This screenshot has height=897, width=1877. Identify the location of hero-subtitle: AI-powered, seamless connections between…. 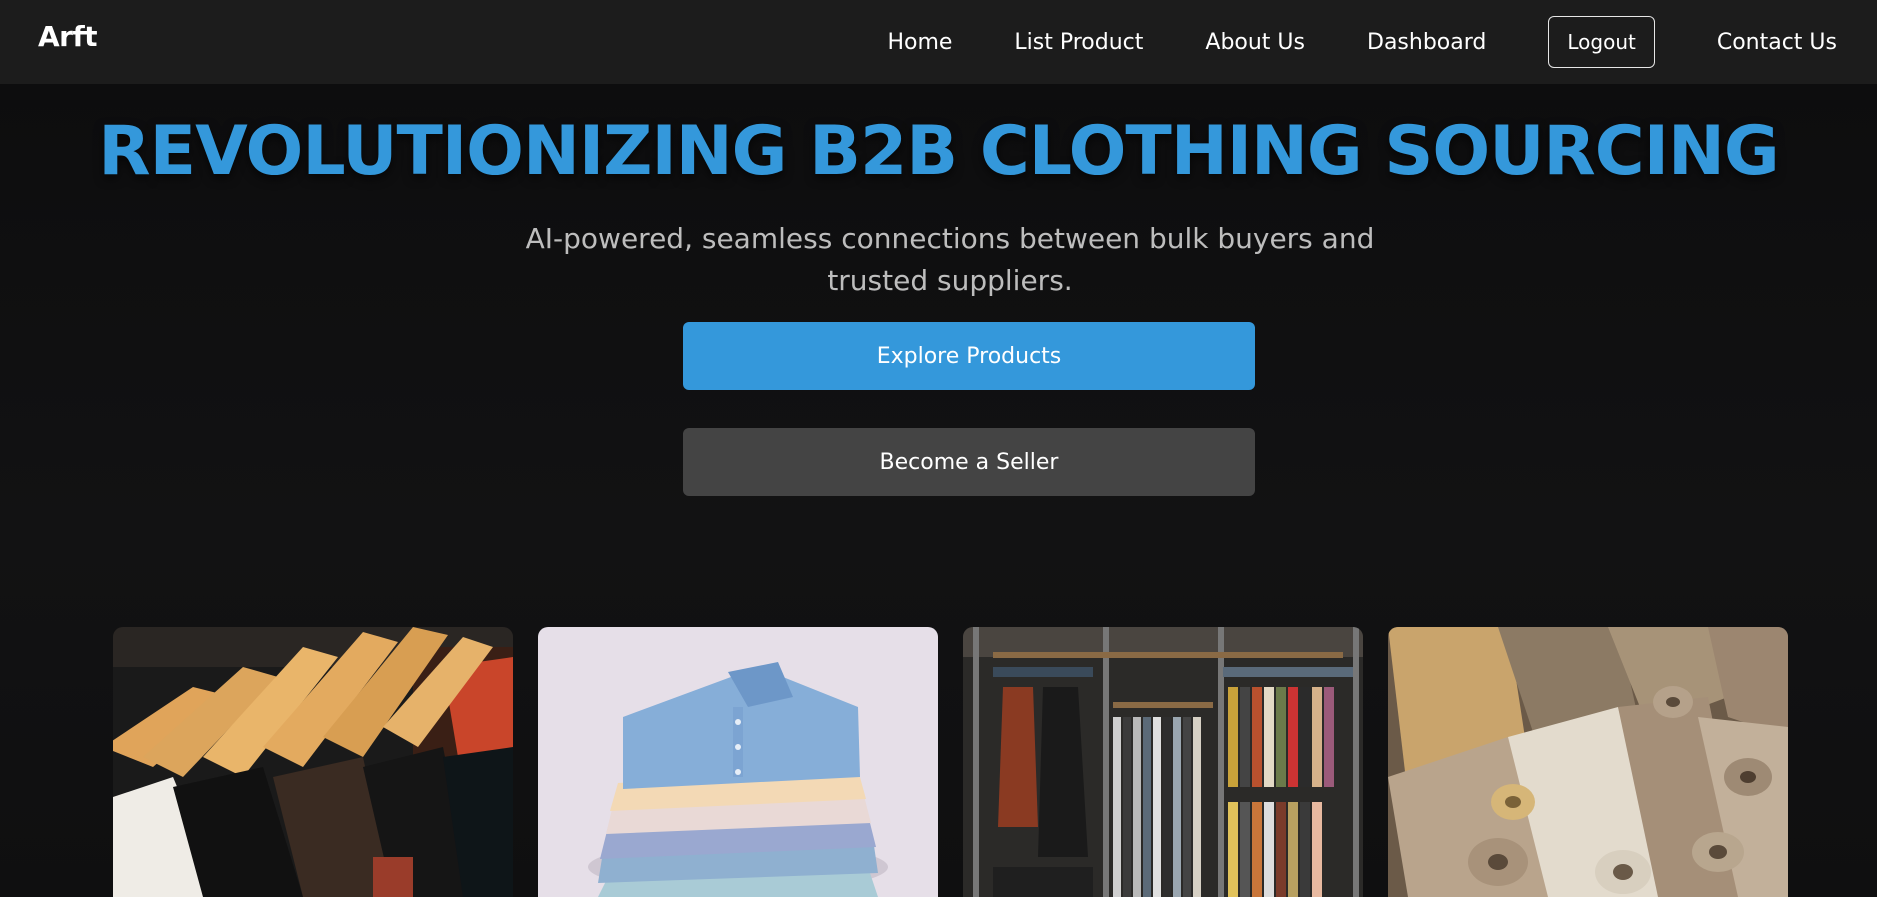
(950, 259).